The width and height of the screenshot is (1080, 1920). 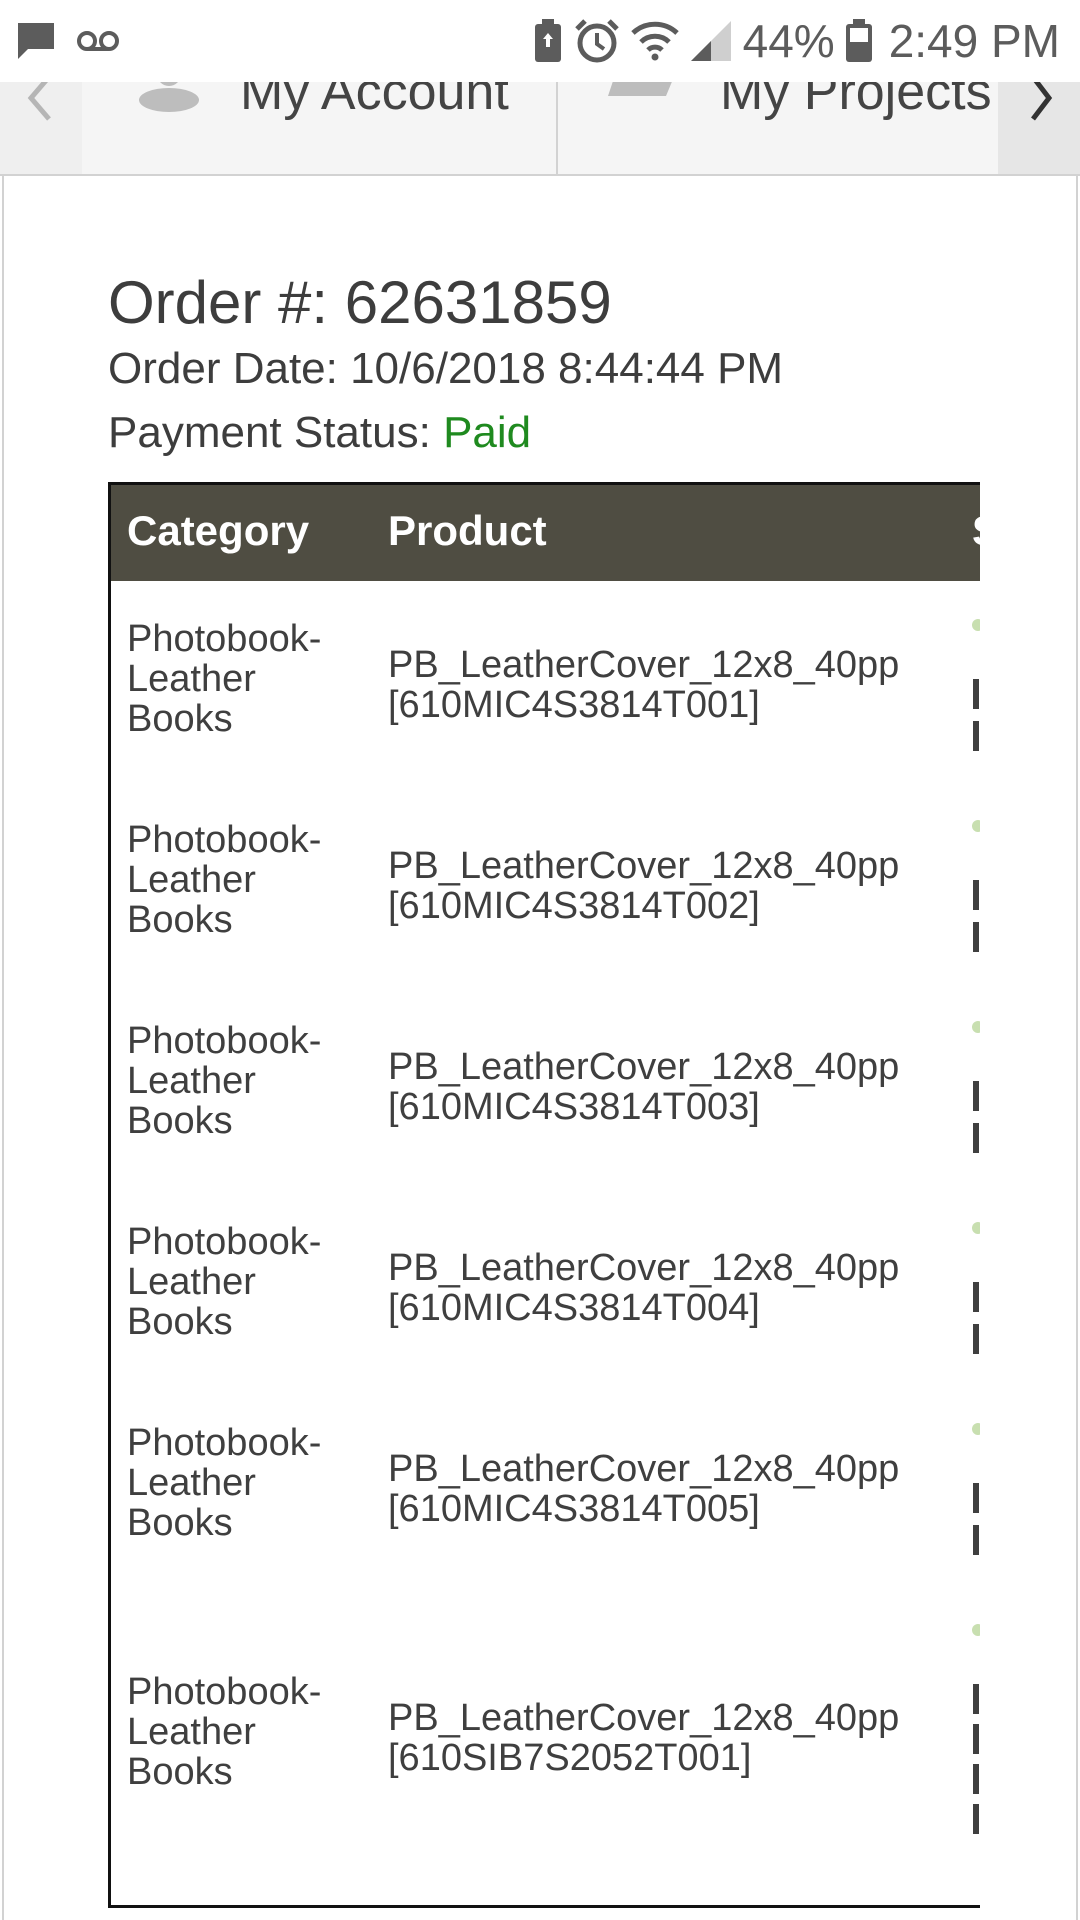 I want to click on tab-my-projects-label: My Projects, so click(x=856, y=101).